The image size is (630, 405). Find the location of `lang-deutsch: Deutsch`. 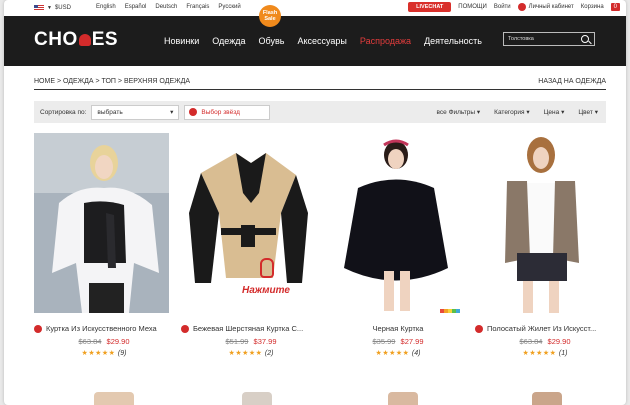

lang-deutsch: Deutsch is located at coordinates (166, 7).